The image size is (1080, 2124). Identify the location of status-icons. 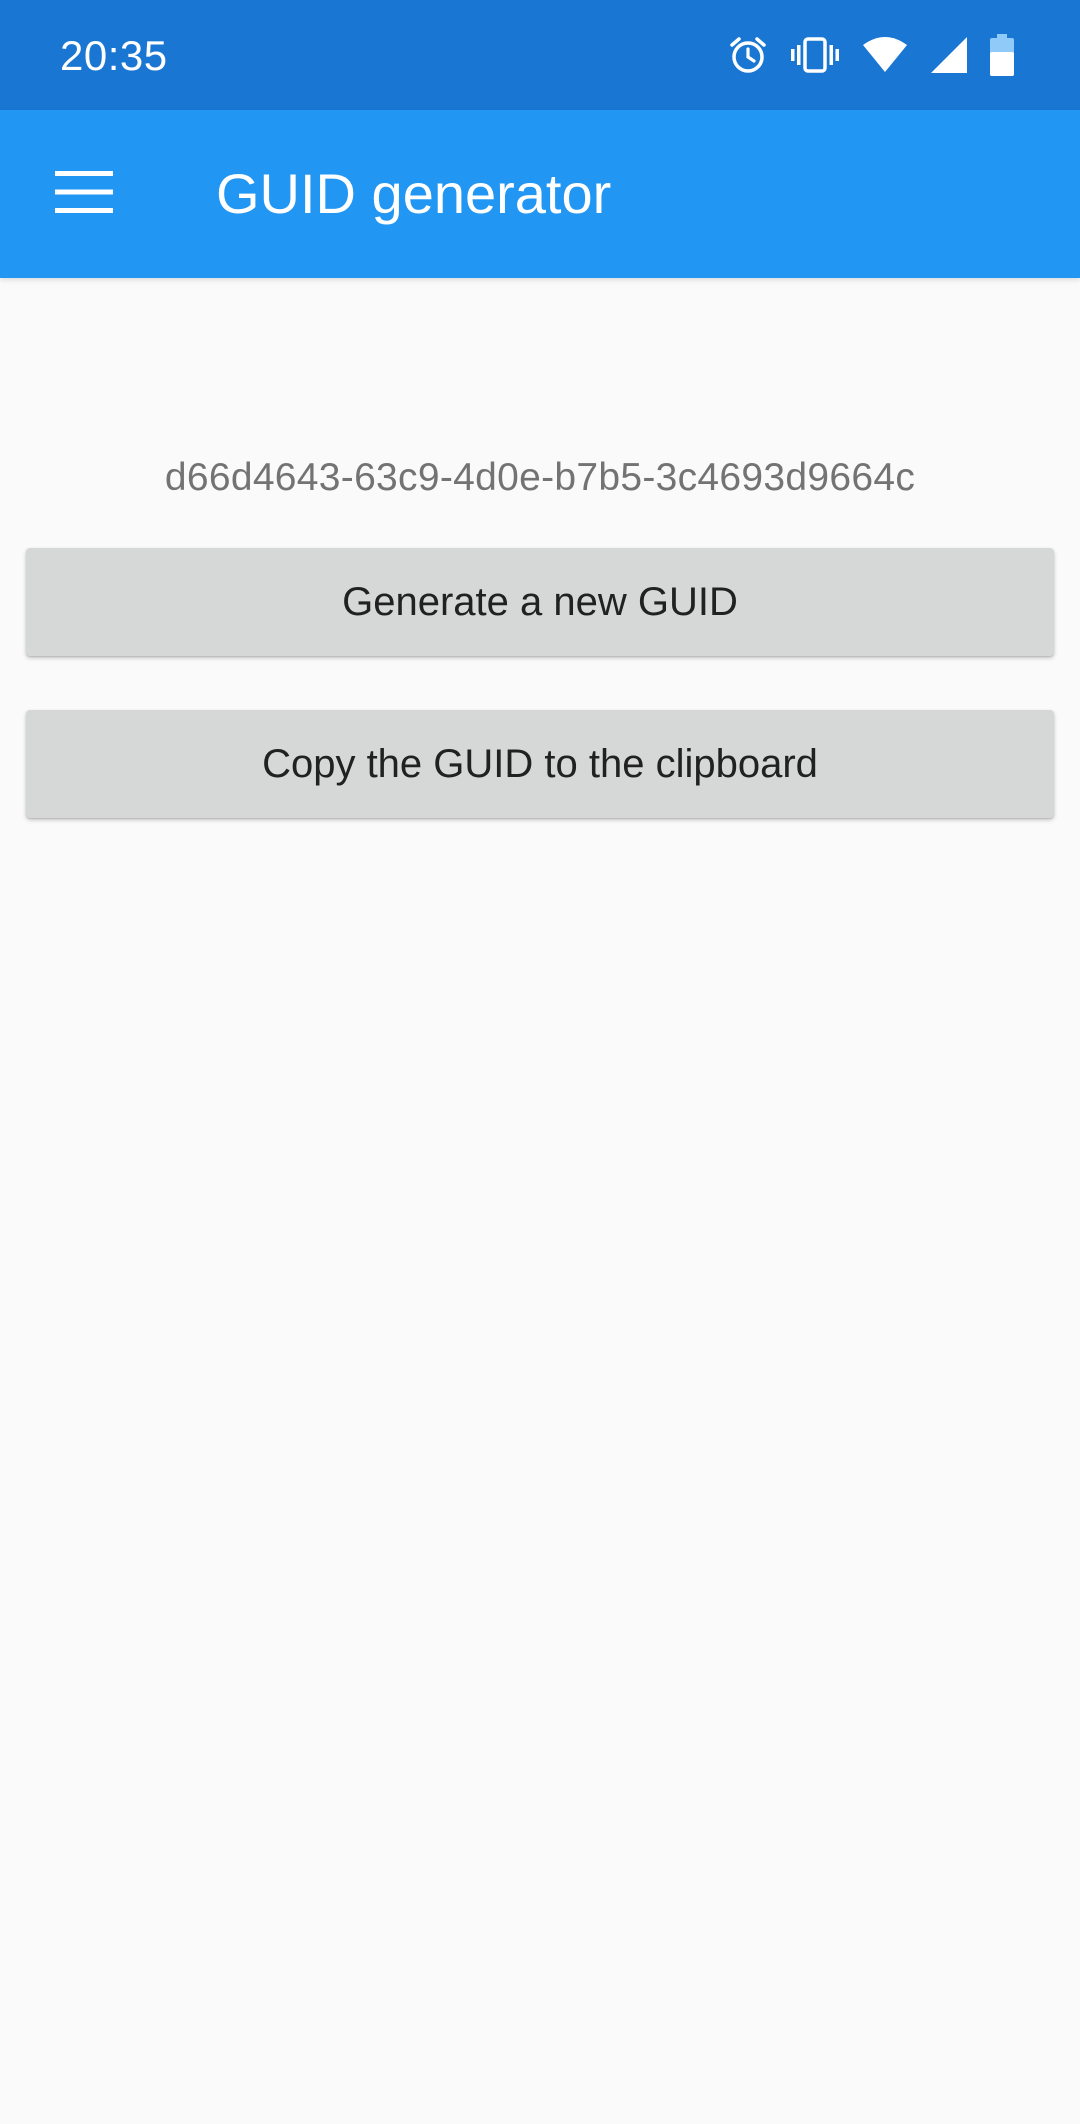
(871, 55).